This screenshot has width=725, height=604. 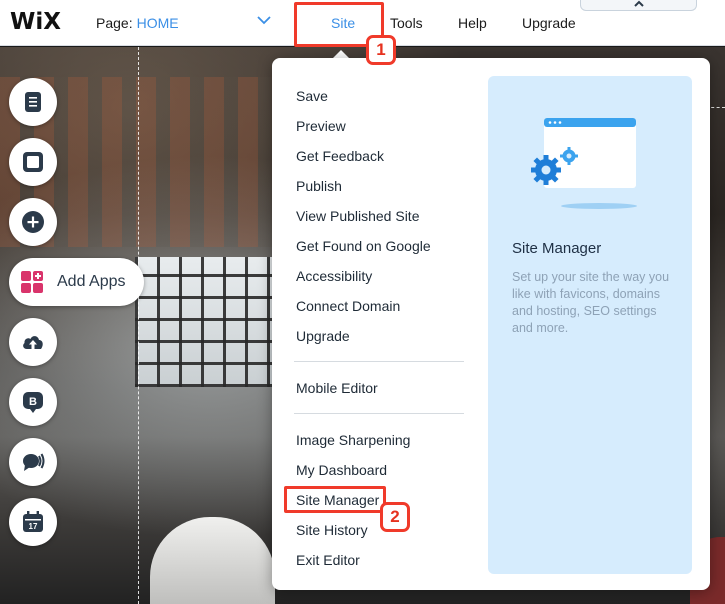 I want to click on upload-icon, so click(x=33, y=342).